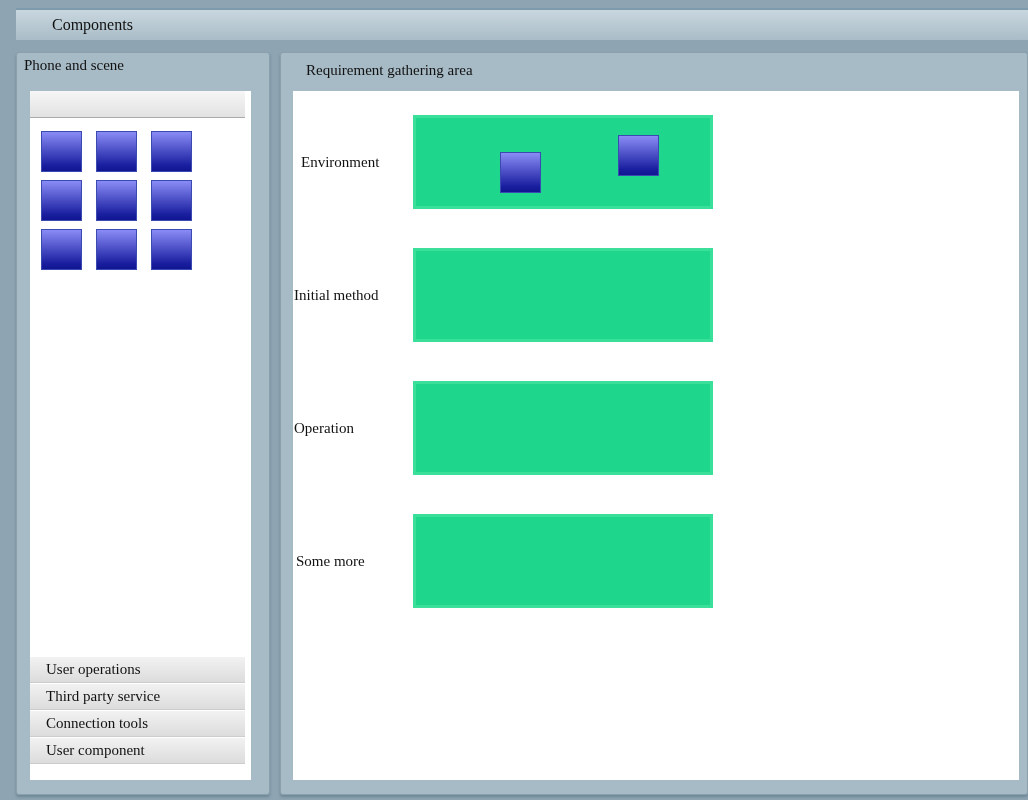 The width and height of the screenshot is (1028, 800). I want to click on window-title: Components, so click(92, 25).